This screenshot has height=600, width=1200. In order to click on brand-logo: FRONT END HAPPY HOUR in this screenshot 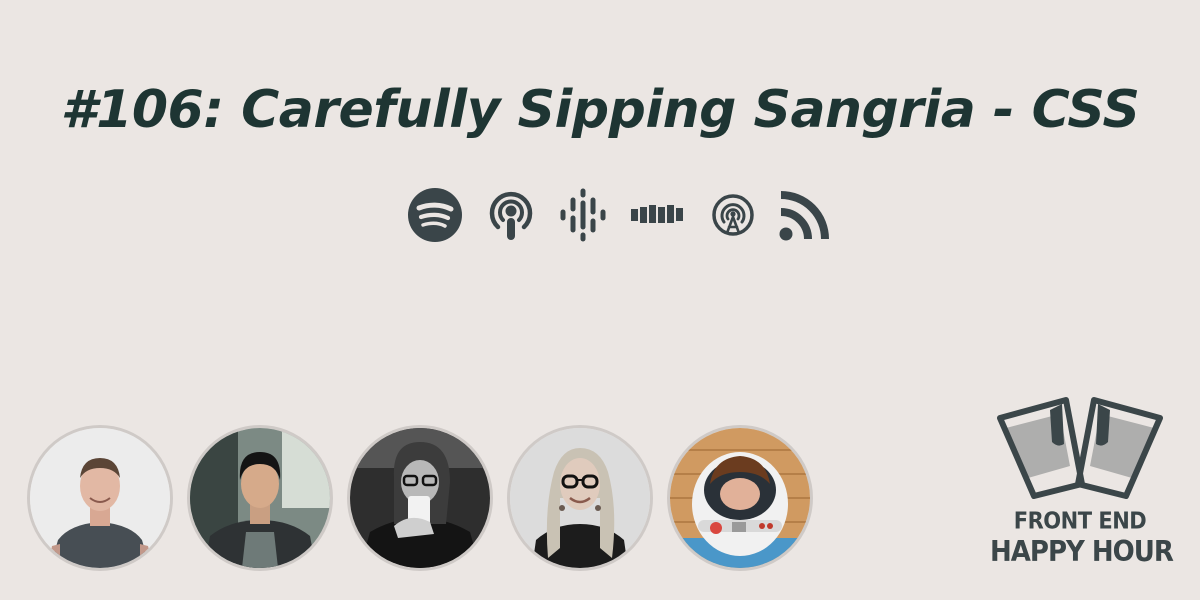, I will do `click(1082, 486)`.